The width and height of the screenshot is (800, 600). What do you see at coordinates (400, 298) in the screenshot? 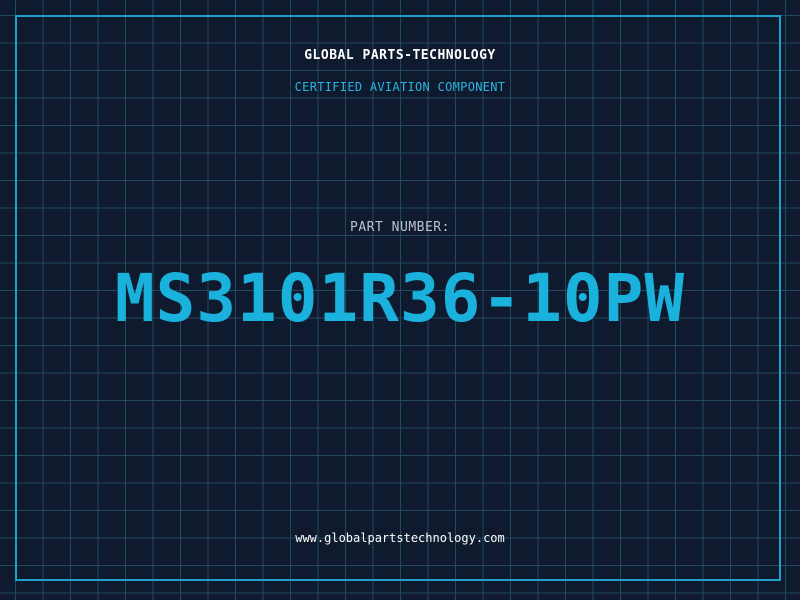
I see `part-number-value: MS3101R36-10PW` at bounding box center [400, 298].